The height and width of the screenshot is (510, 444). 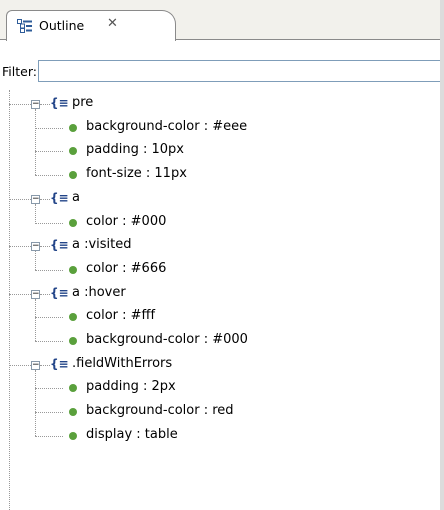 I want to click on property-declaration: font-size : 11px, so click(x=136, y=173).